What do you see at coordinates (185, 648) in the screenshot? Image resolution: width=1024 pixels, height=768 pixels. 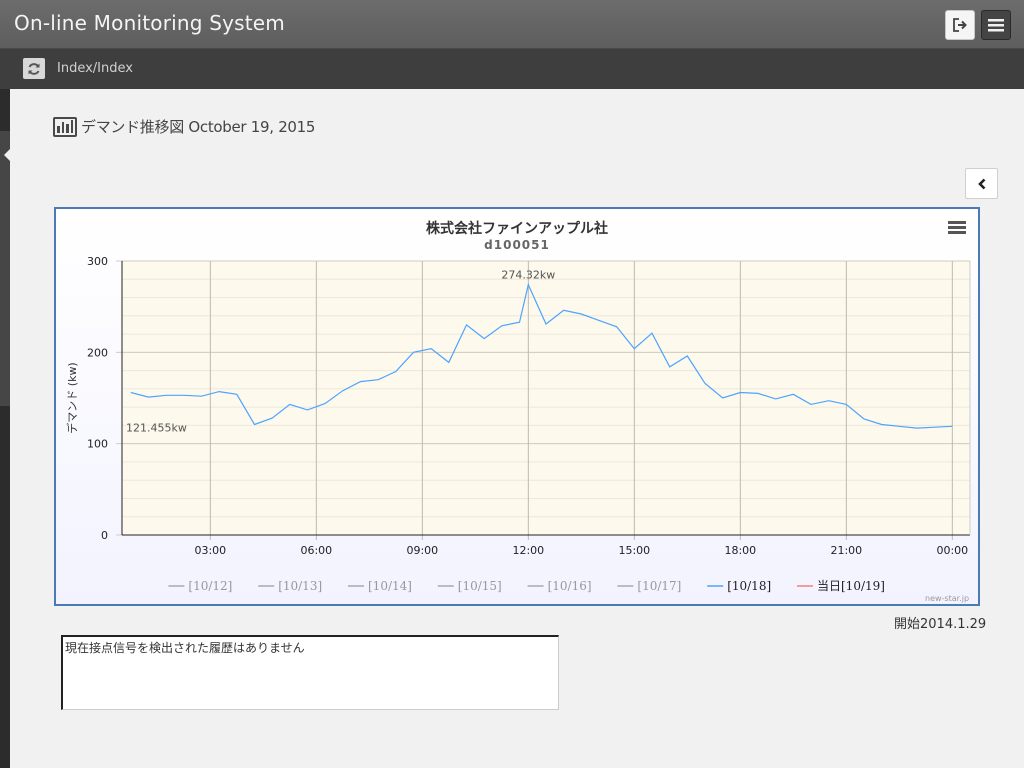 I see `history-message: 現在接点信号を検出された履歴はありません` at bounding box center [185, 648].